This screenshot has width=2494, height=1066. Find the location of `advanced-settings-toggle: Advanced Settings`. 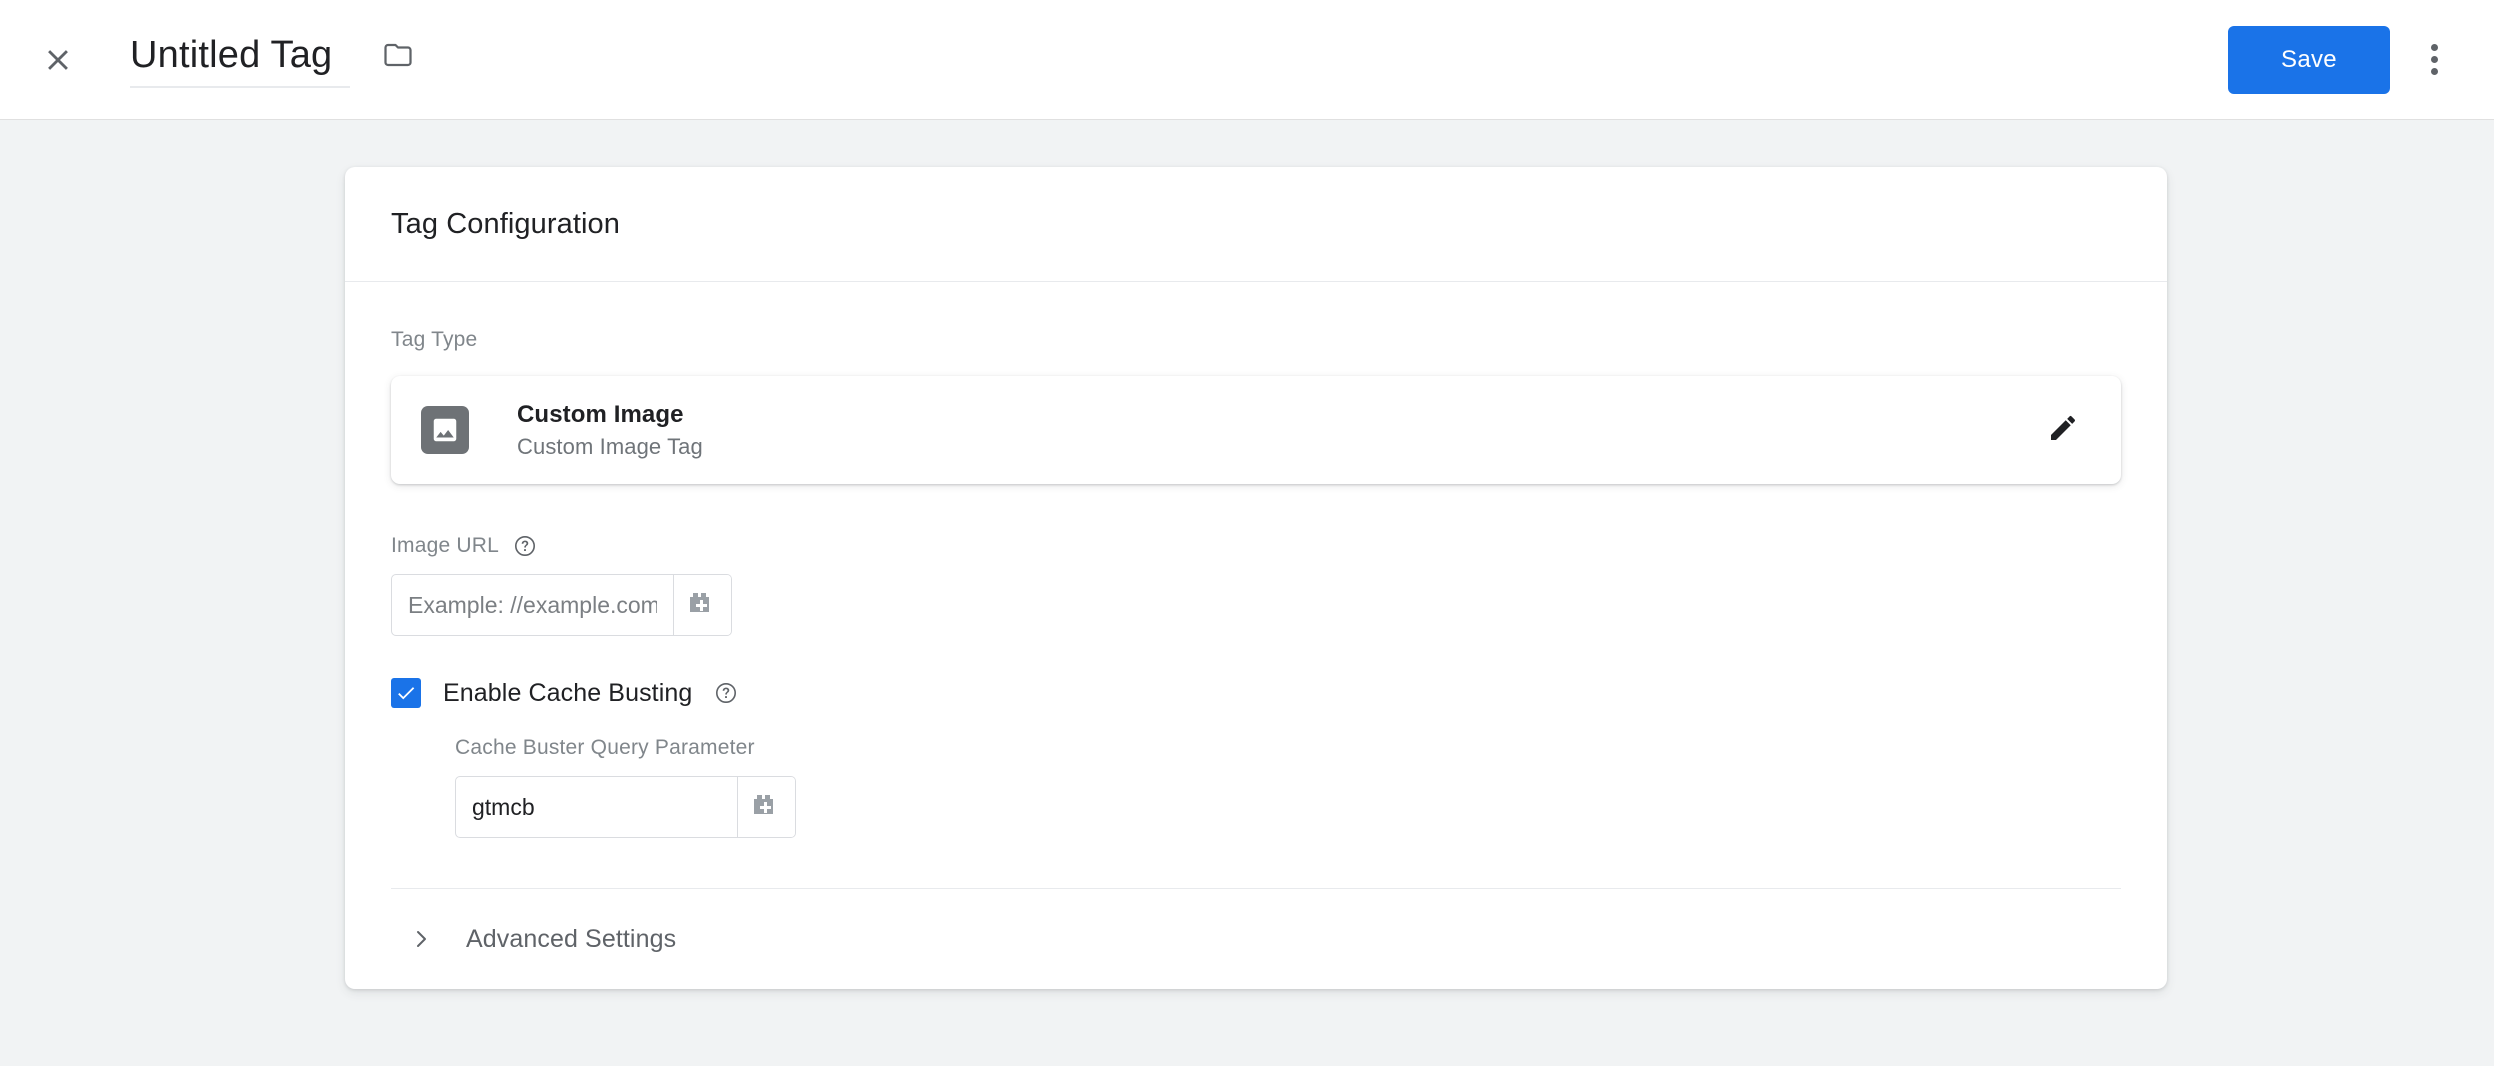

advanced-settings-toggle: Advanced Settings is located at coordinates (1256, 939).